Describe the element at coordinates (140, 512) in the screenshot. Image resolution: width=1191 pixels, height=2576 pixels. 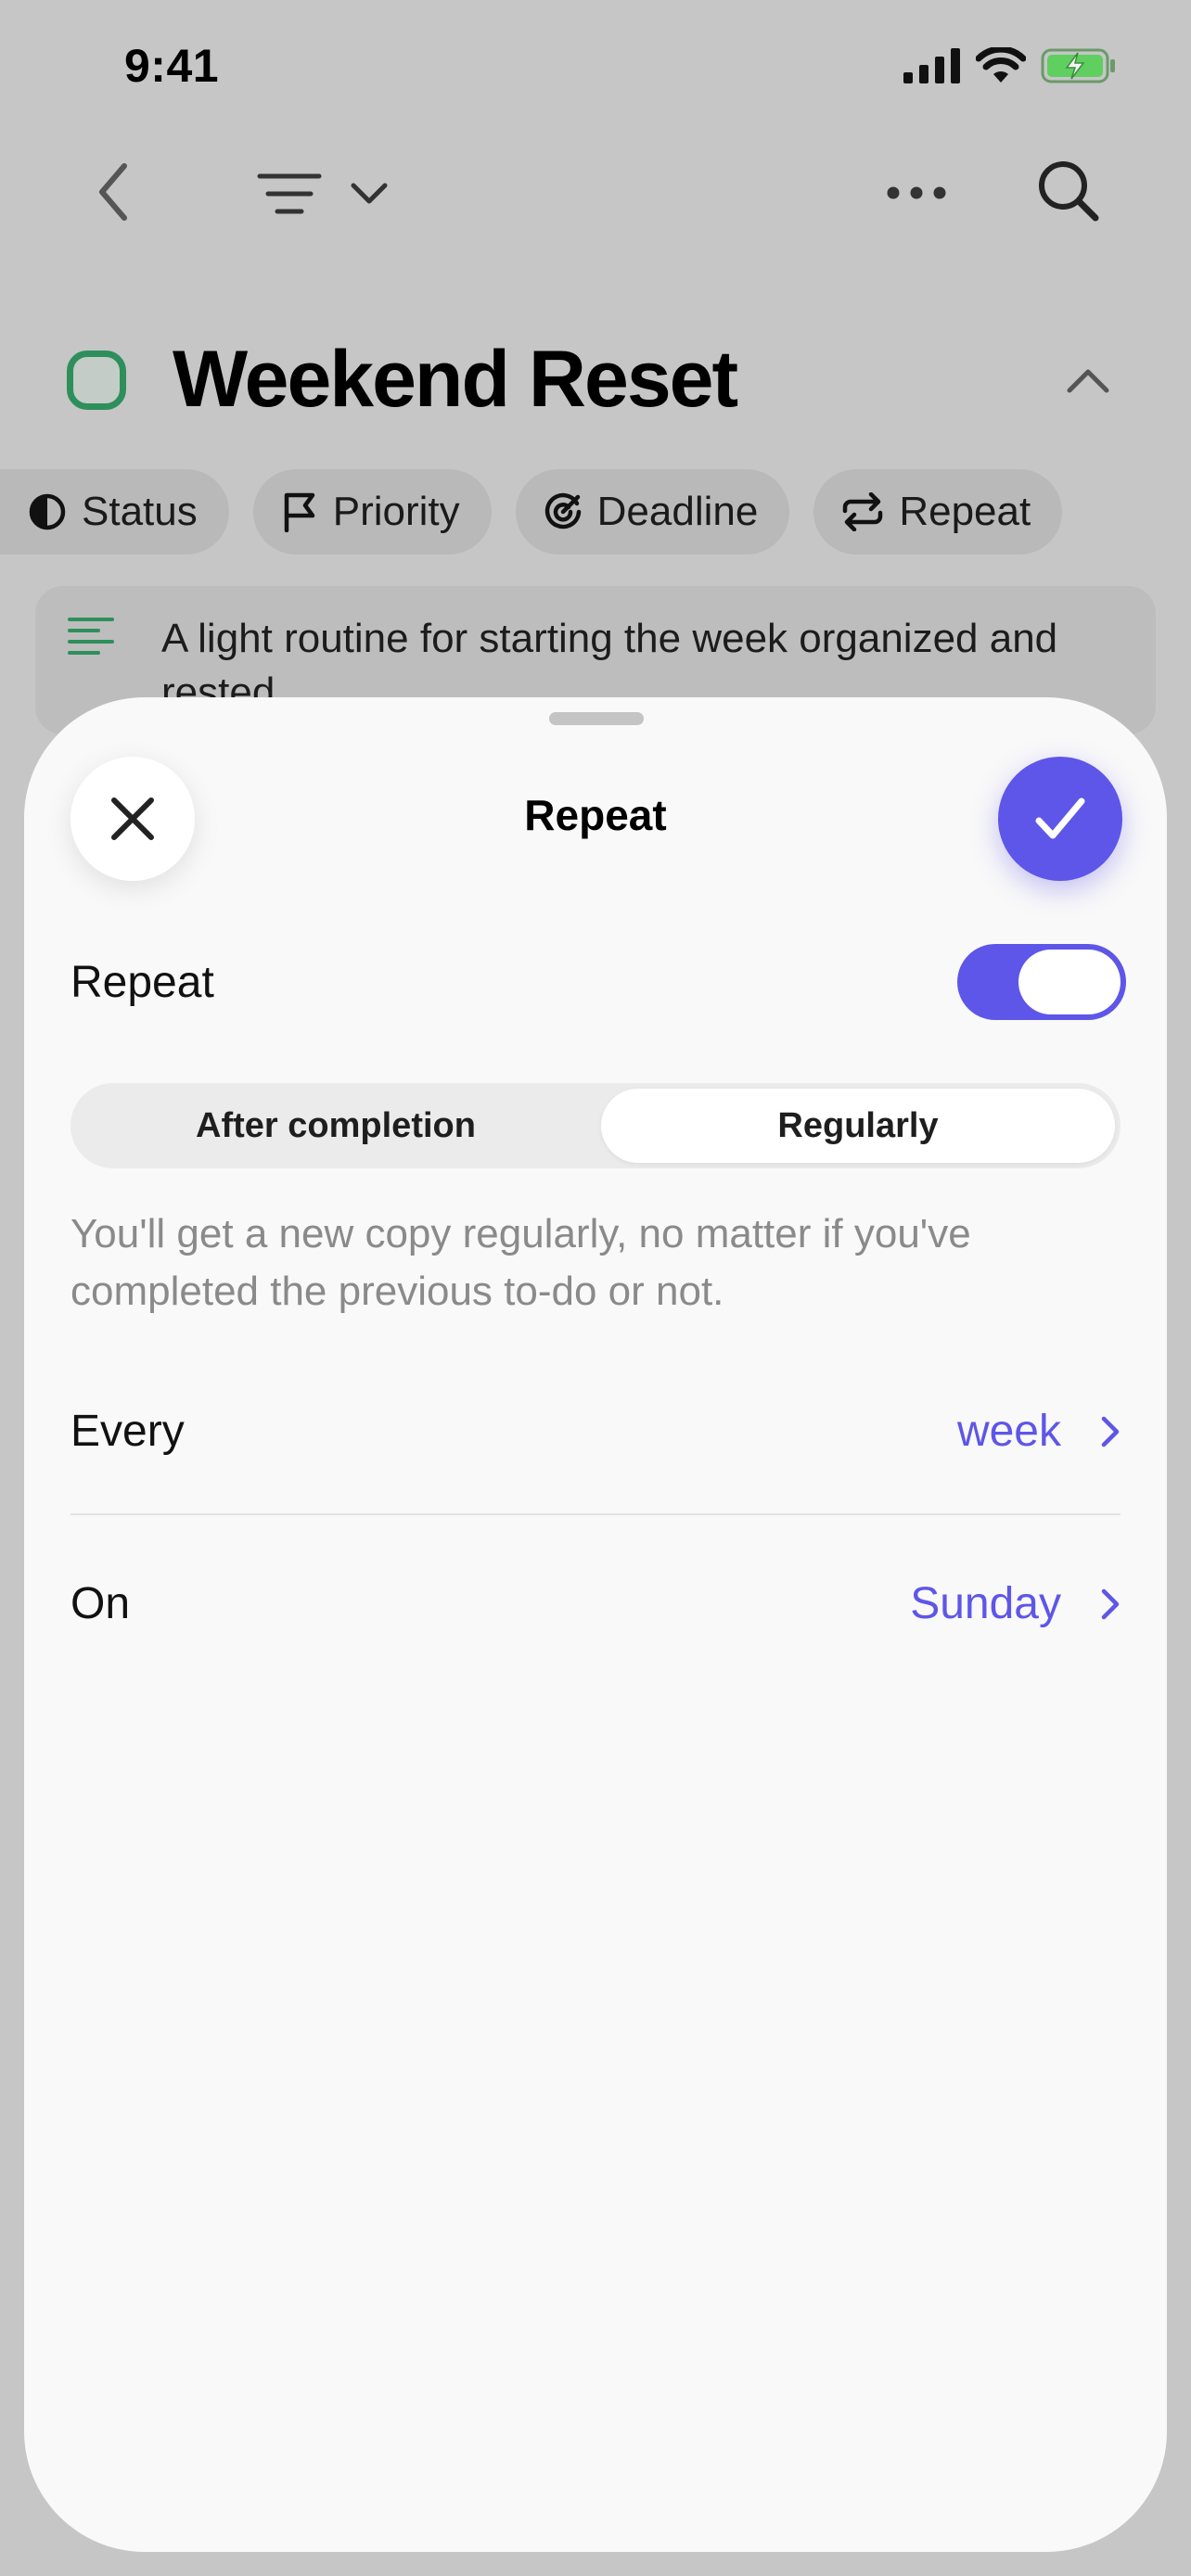
I see `status-chip-label: Status` at that location.